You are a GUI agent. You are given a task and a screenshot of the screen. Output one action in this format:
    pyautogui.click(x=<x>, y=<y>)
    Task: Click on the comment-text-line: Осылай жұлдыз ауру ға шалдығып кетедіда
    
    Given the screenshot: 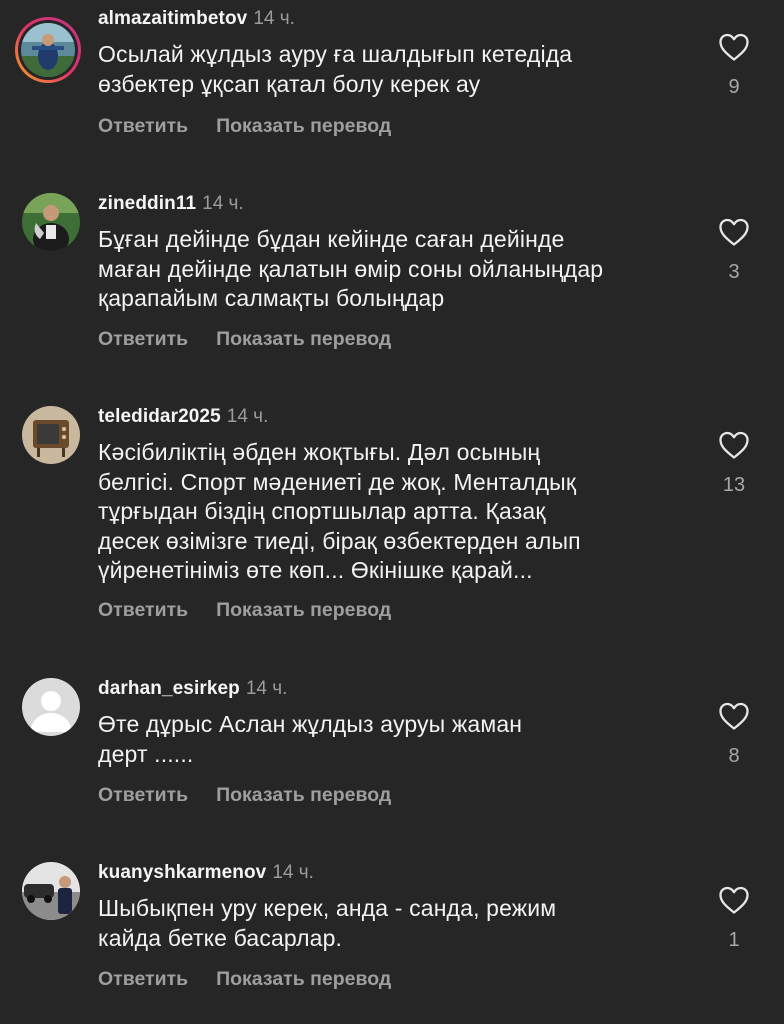 What is the action you would take?
    pyautogui.click(x=335, y=54)
    